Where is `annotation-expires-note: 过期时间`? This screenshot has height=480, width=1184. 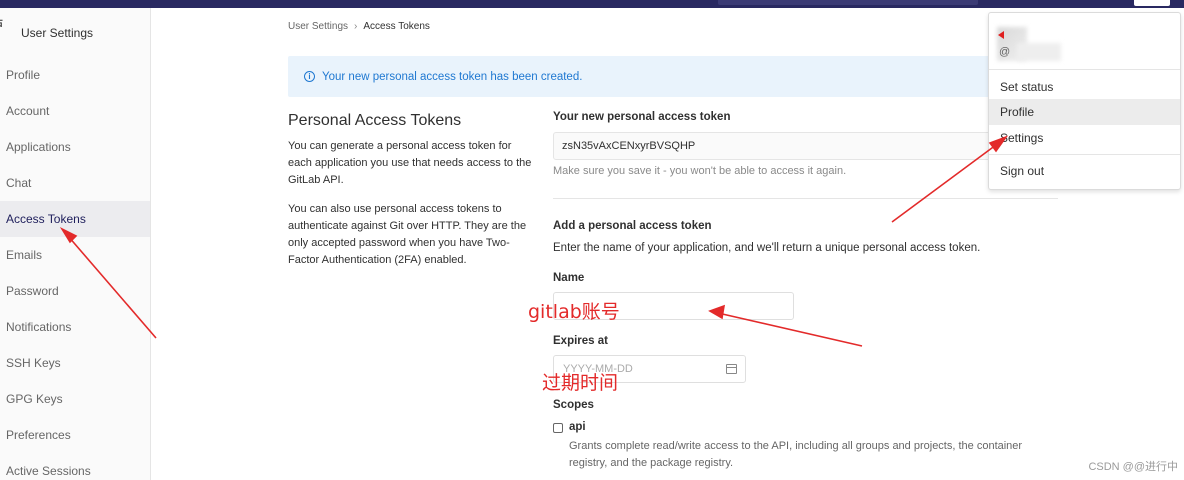 annotation-expires-note: 过期时间 is located at coordinates (580, 383).